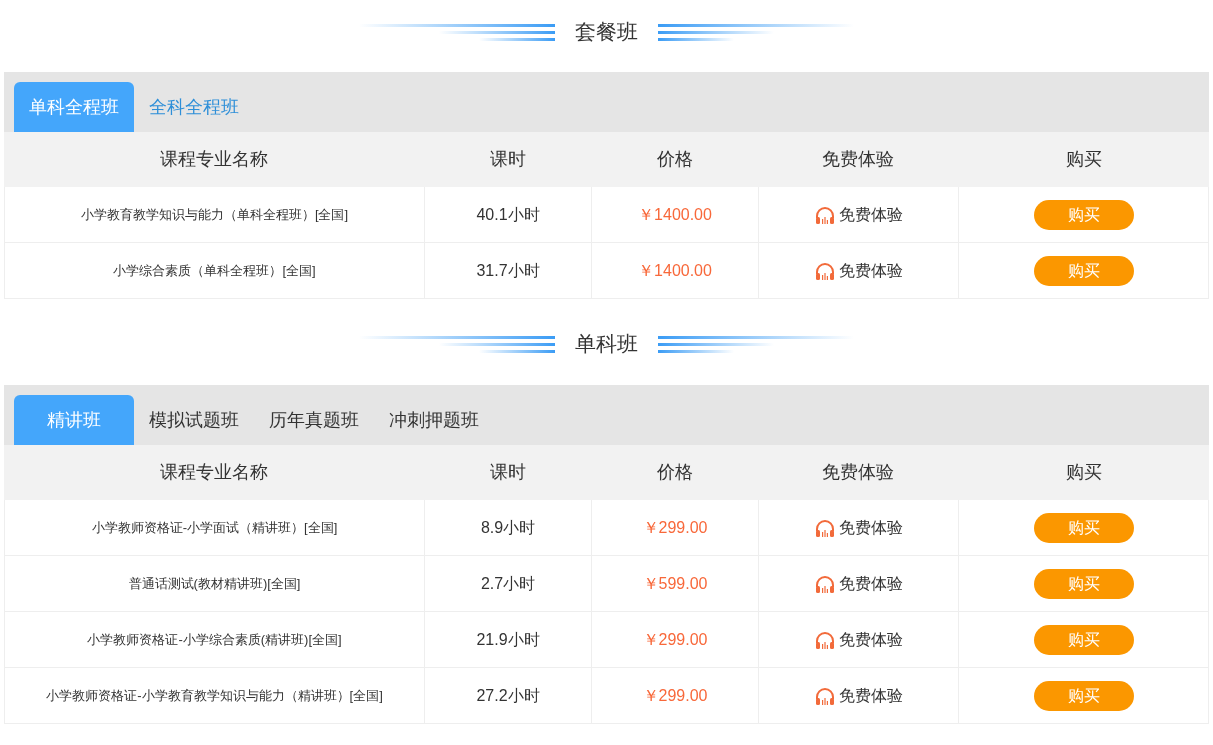  Describe the element at coordinates (215, 639) in the screenshot. I see `course-name-cell: 小学教师资格证-小学综合素质(精讲班)[全国]` at that location.